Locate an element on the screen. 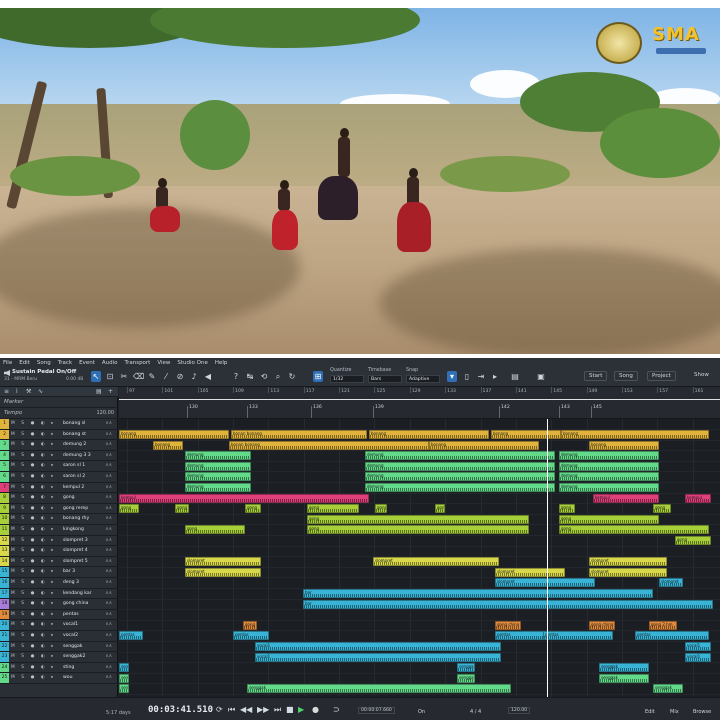  timebase-field: Timebase Bars is located at coordinates (385, 375).